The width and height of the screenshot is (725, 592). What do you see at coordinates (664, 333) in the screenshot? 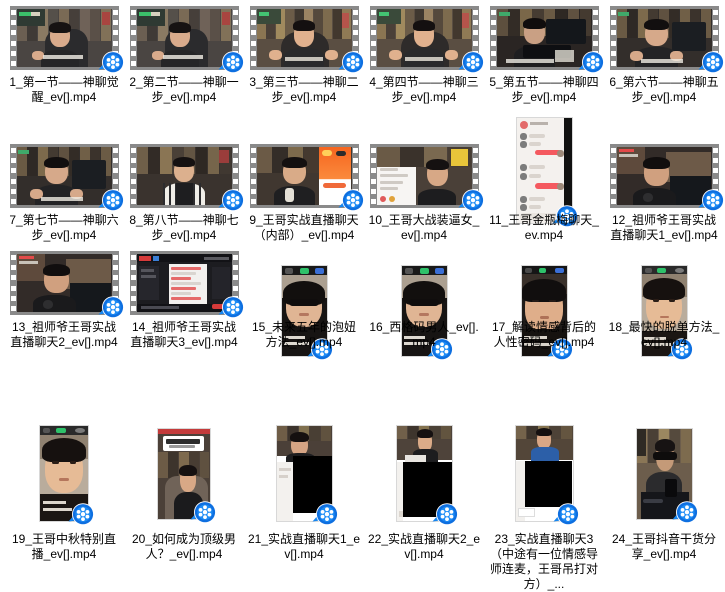
I see `file-name-holder: 18_最快的脱单方法_ev[].mp4` at bounding box center [664, 333].